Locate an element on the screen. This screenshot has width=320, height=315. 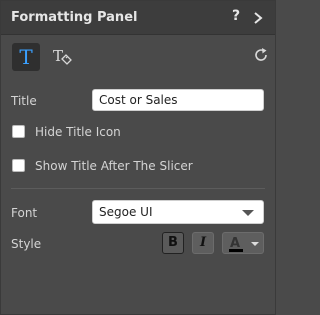
panel-header: Formatting Panel ? is located at coordinates (138, 18).